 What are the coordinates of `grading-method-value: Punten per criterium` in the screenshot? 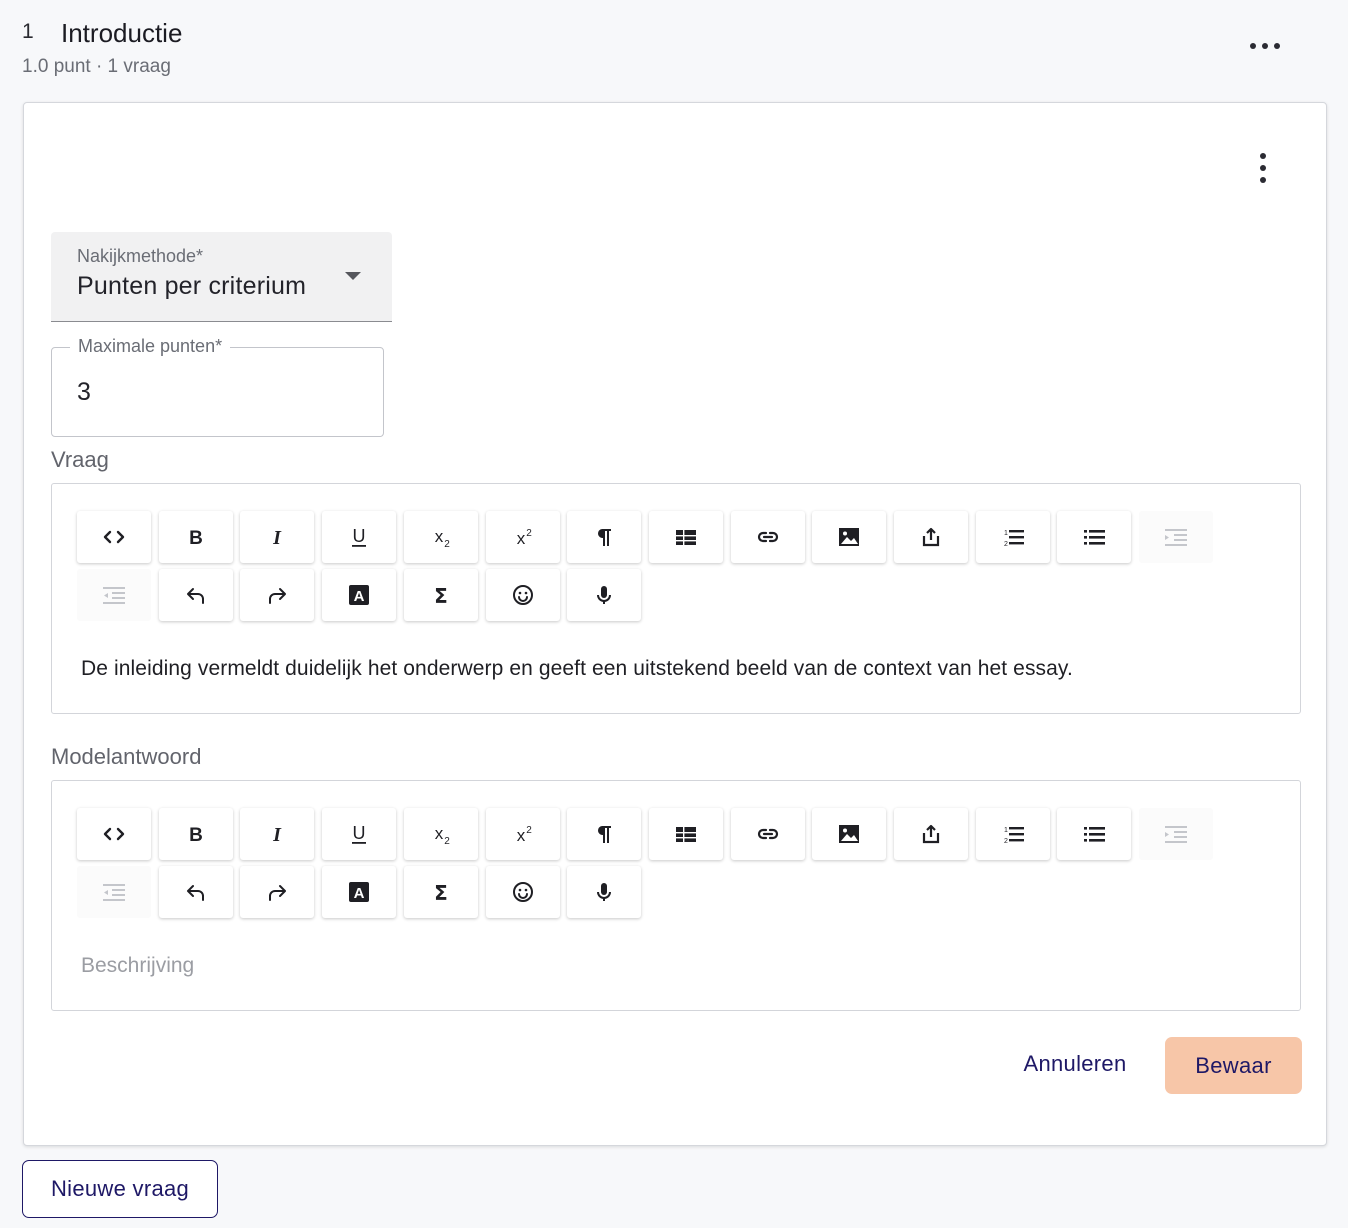 It's located at (192, 286).